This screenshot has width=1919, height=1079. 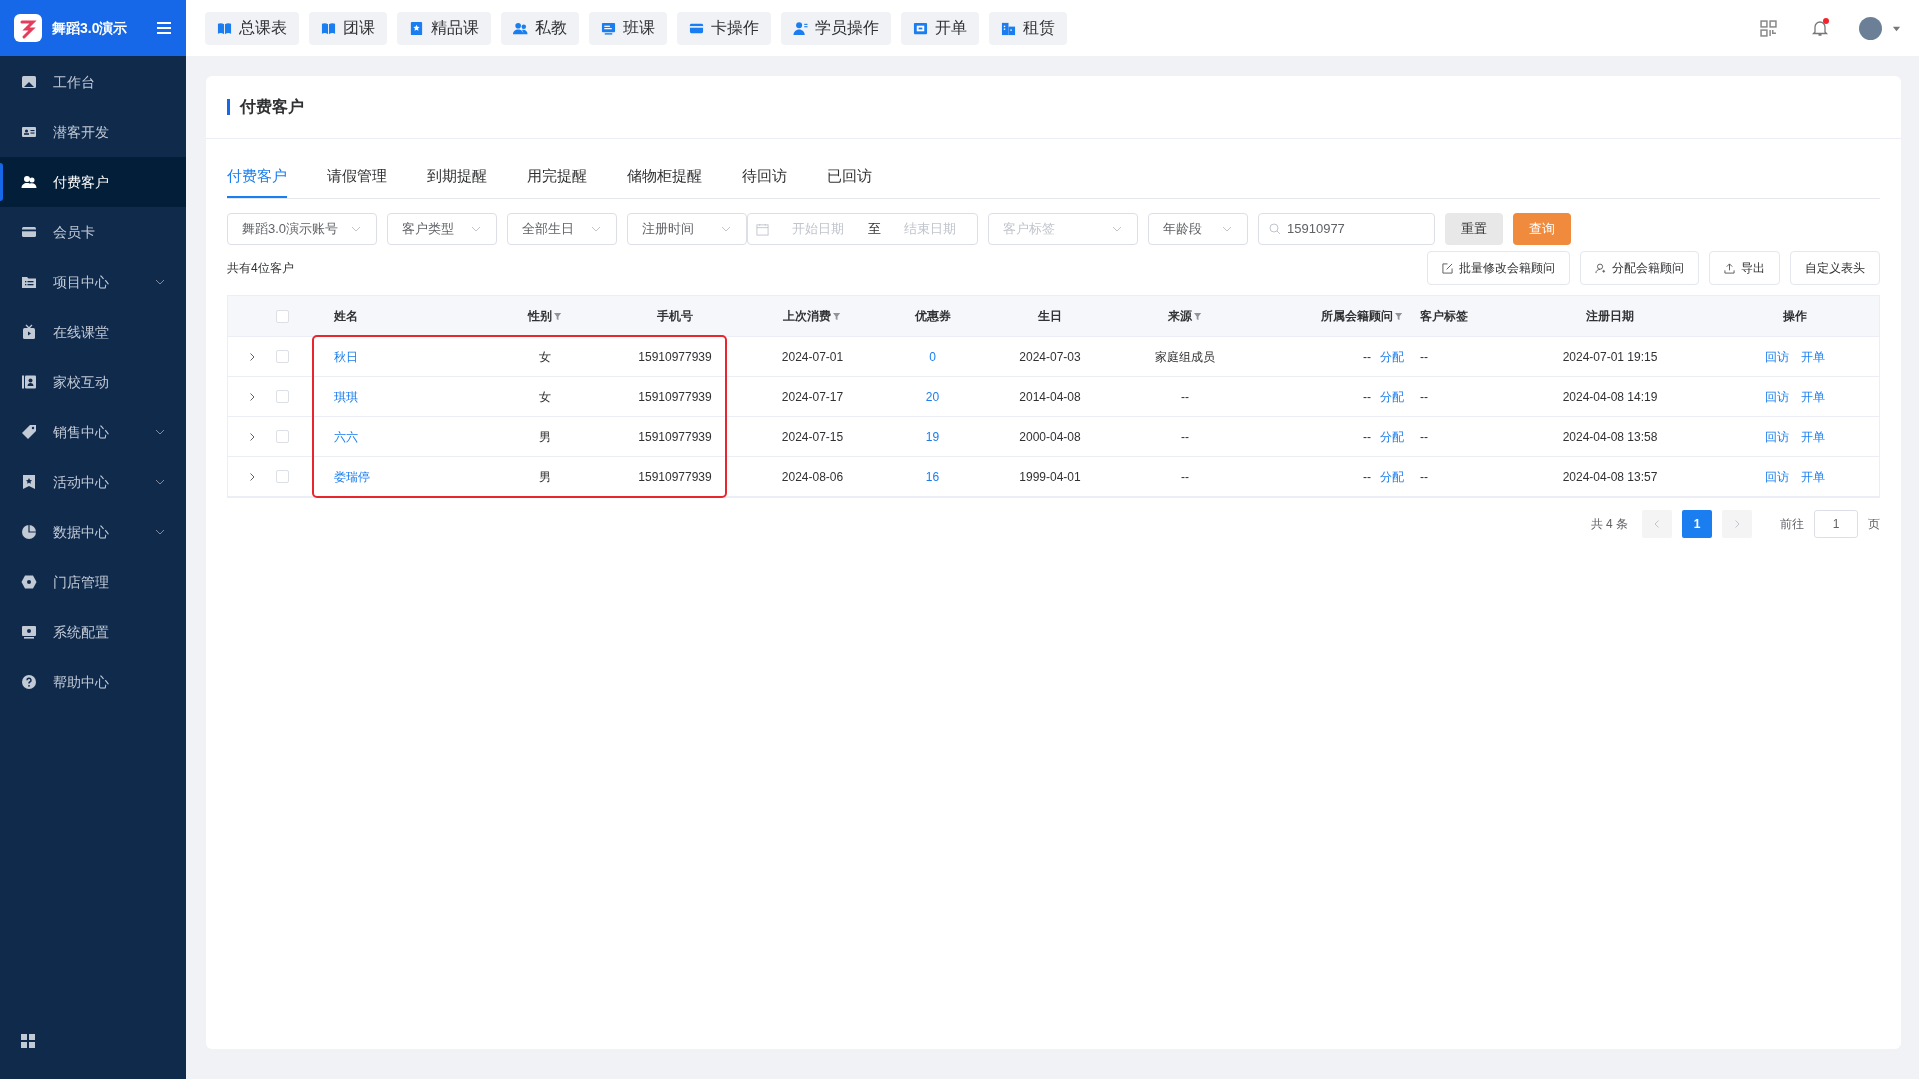 What do you see at coordinates (1053, 357) in the screenshot?
I see `table-row: 秋日 女 15910977939 2024-07-01 0 2024-07-03 家庭组成员 -- 分配 -- 2024-07-01 19:15 回访 开单` at bounding box center [1053, 357].